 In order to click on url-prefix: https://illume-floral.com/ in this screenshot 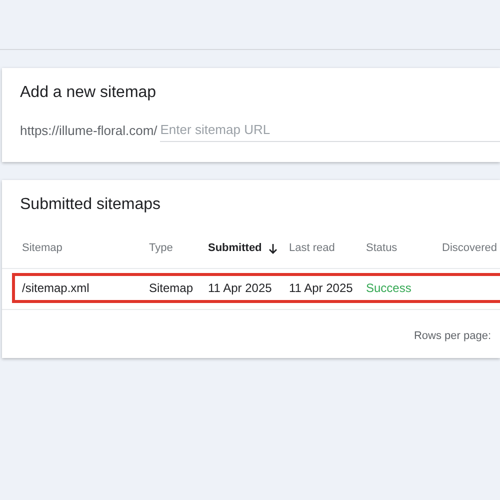, I will do `click(89, 131)`.